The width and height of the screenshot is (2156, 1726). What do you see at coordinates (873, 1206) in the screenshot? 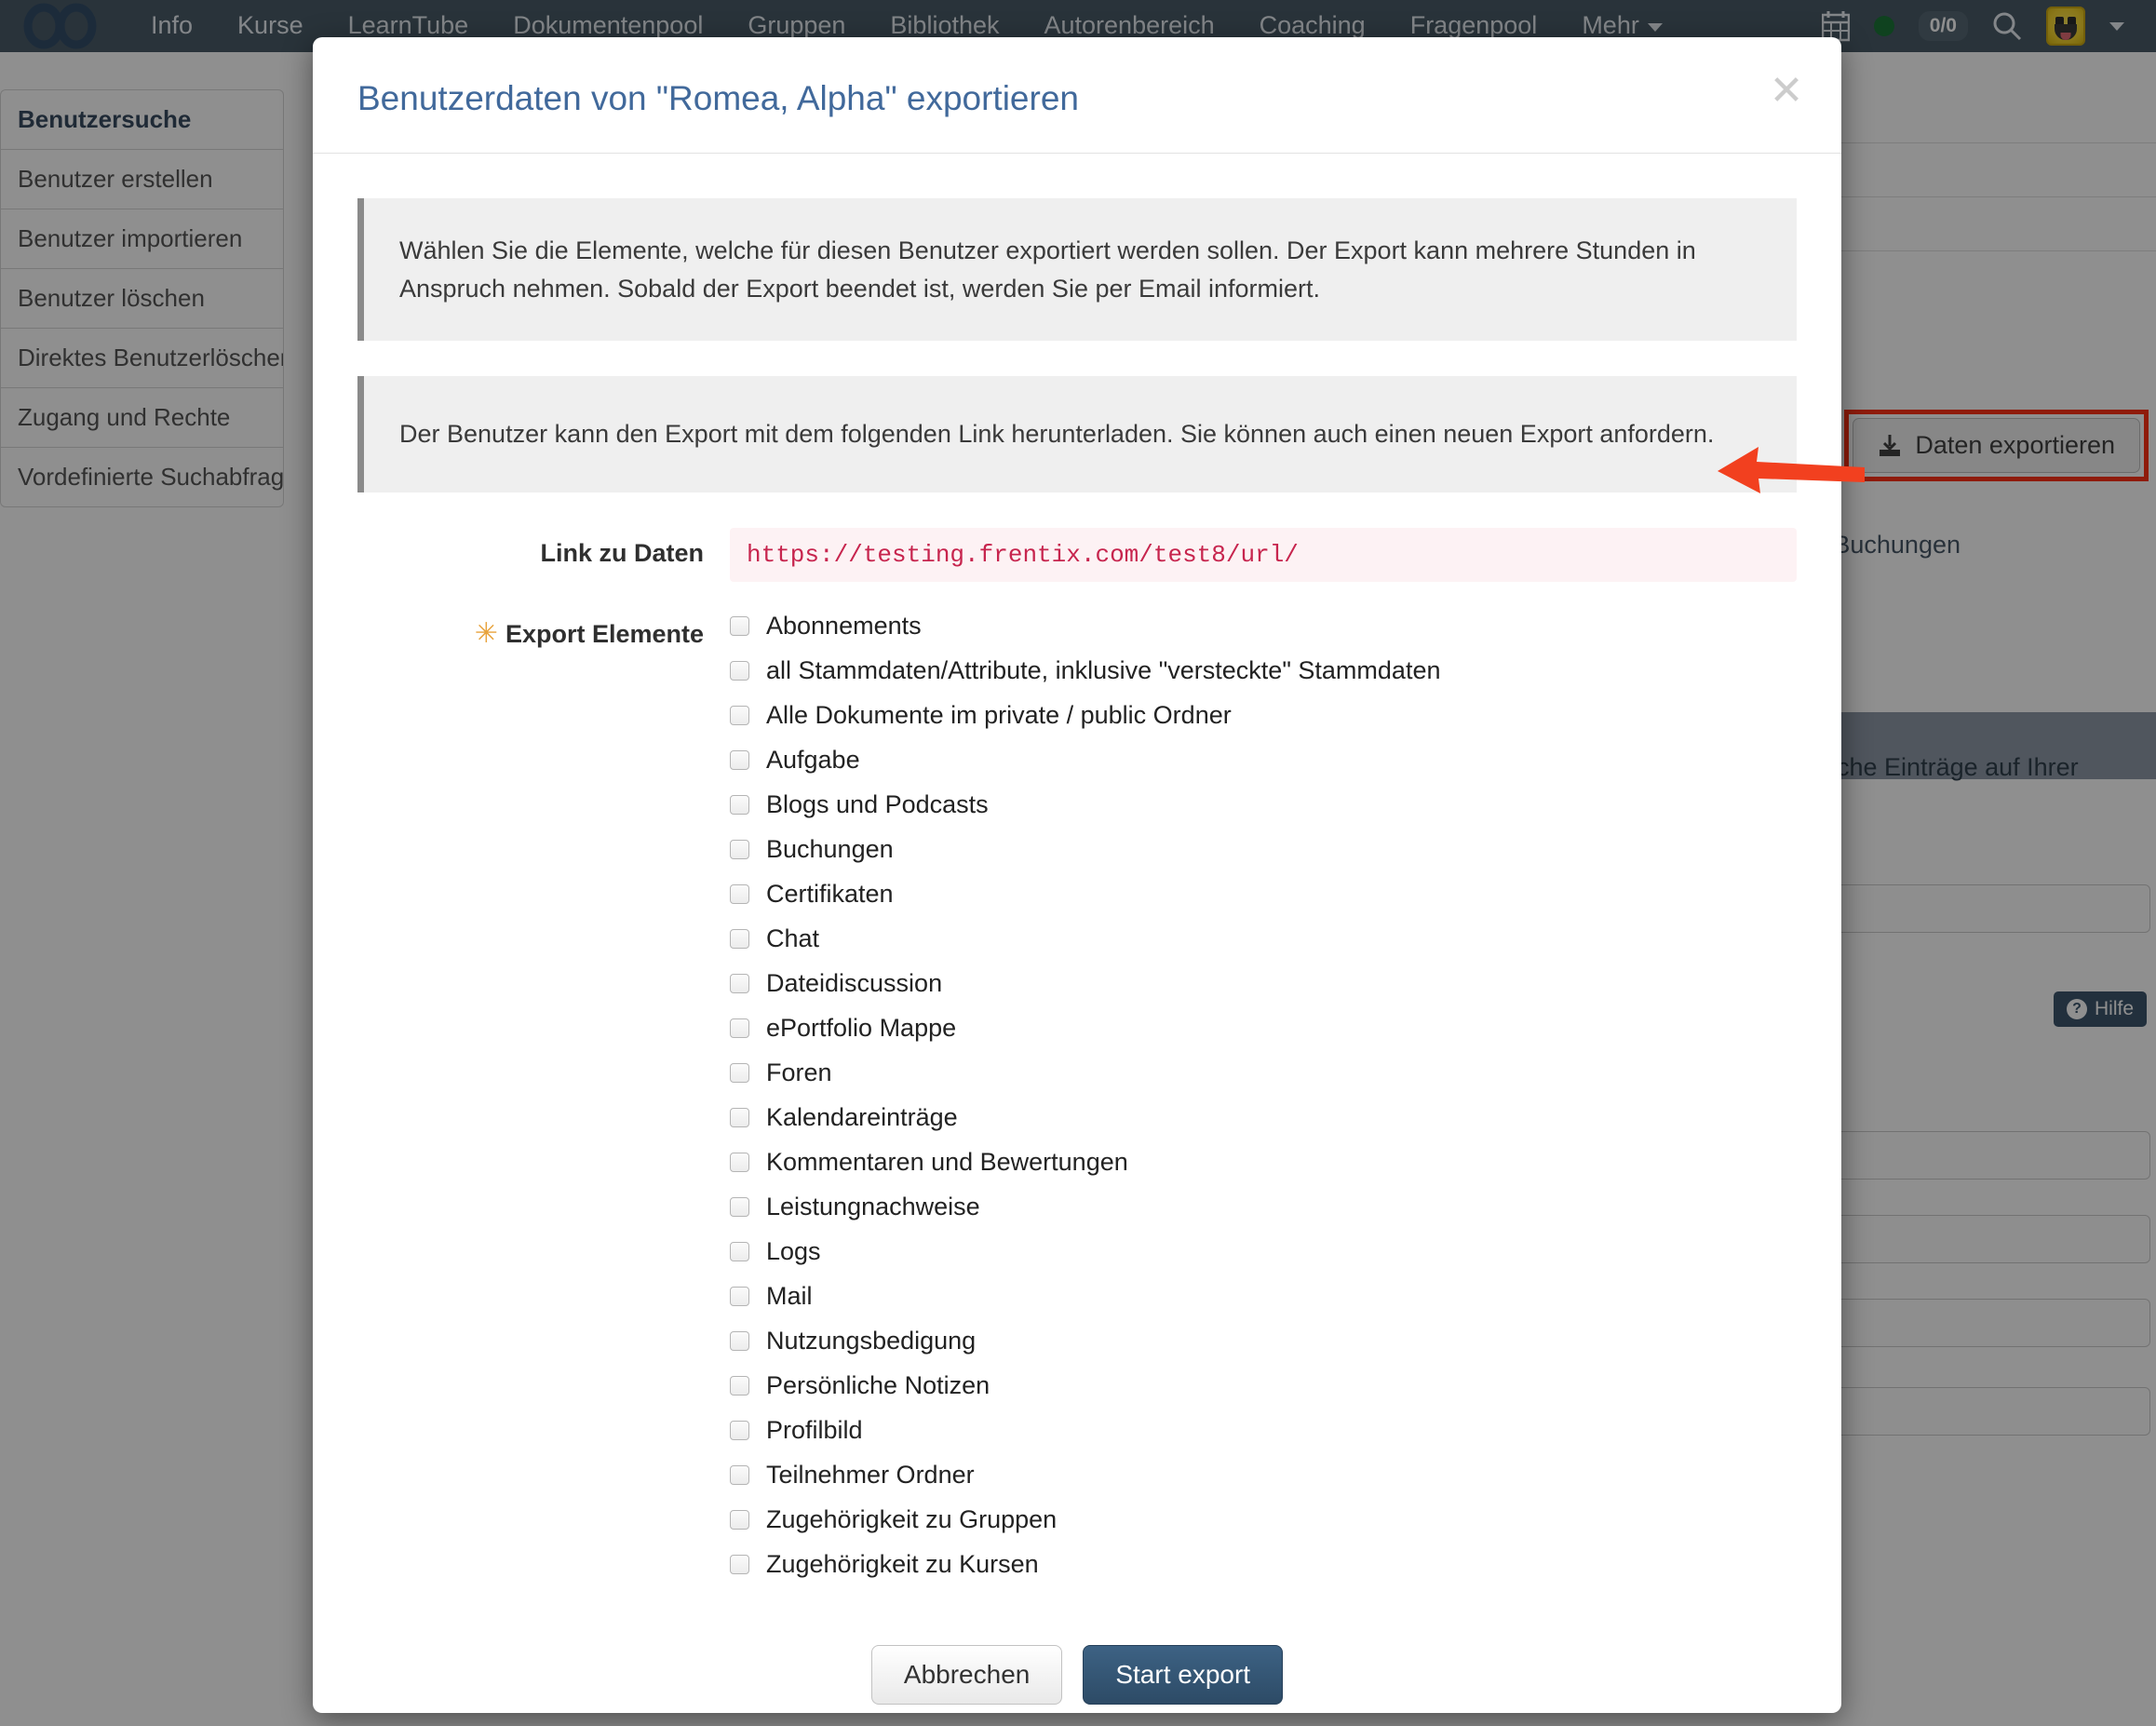
I see `checkbox-label: Leistungnachweise` at bounding box center [873, 1206].